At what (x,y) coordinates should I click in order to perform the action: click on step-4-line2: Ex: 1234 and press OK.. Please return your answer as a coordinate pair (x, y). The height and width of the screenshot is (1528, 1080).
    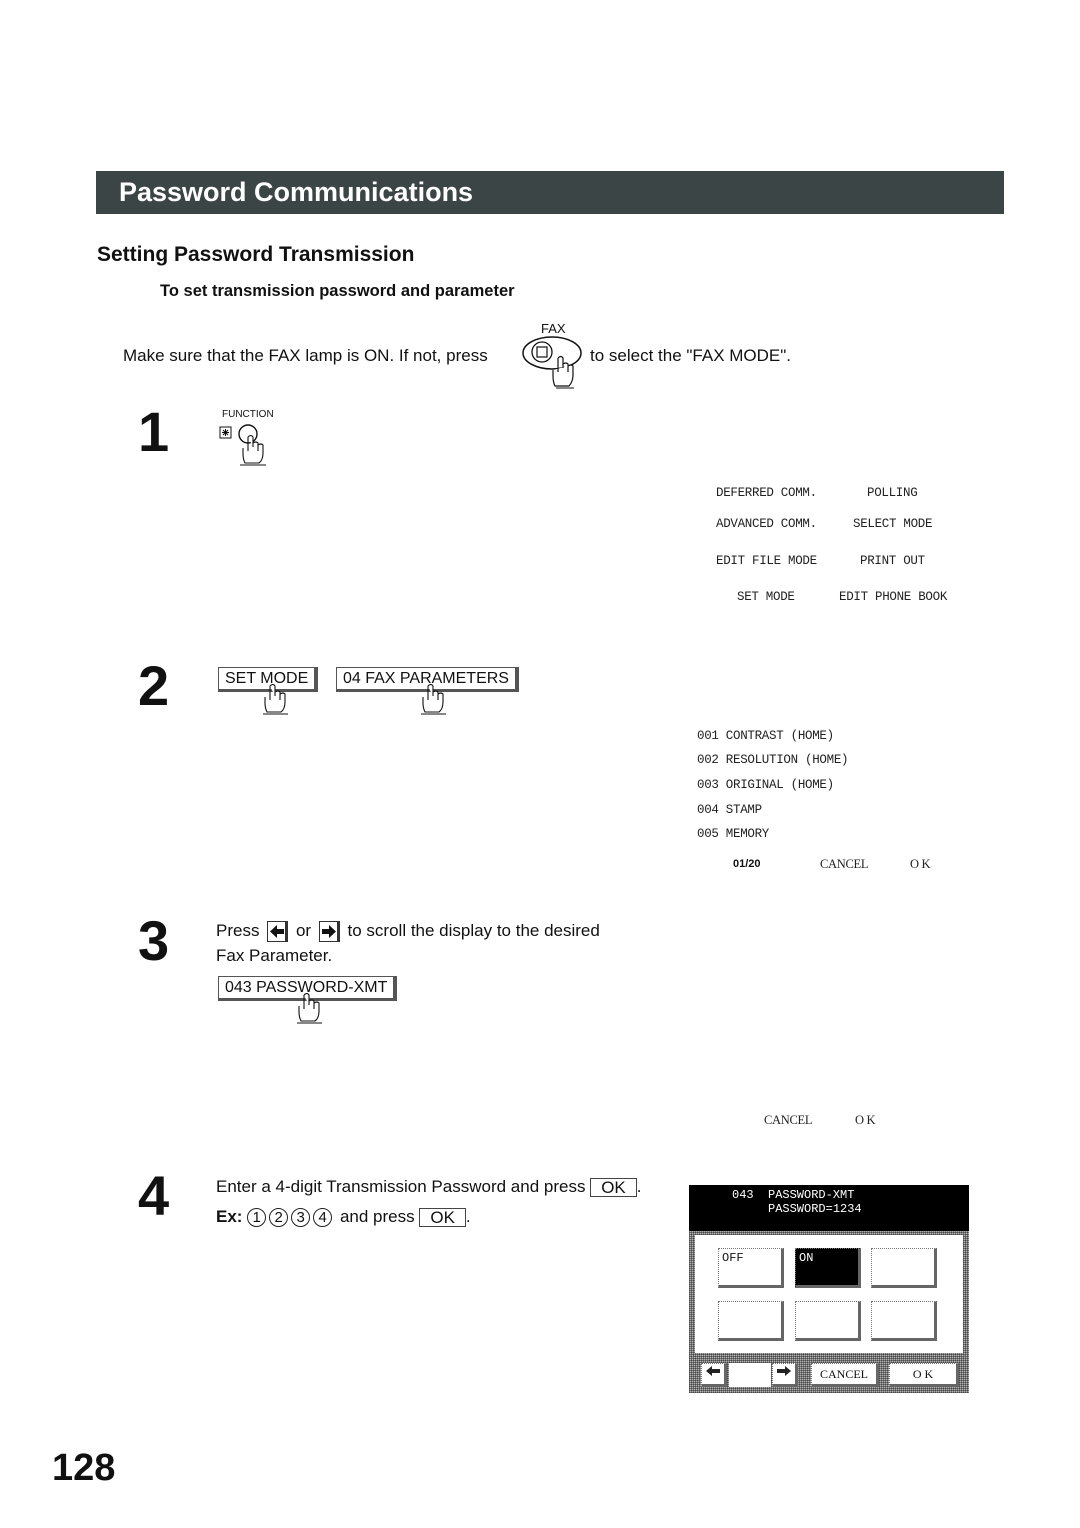
    Looking at the image, I should click on (343, 1217).